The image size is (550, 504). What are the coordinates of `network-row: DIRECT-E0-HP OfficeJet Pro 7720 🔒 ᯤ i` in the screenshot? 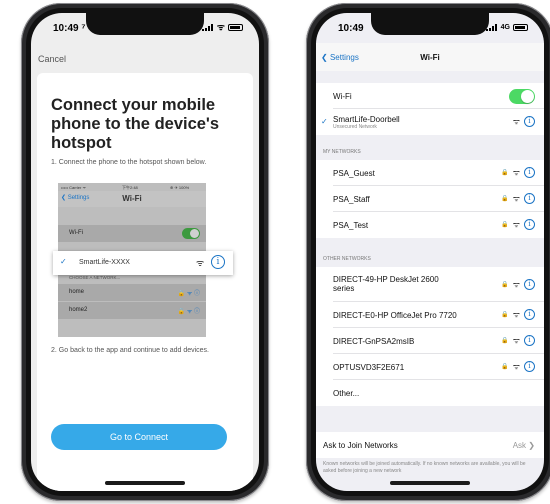 It's located at (430, 315).